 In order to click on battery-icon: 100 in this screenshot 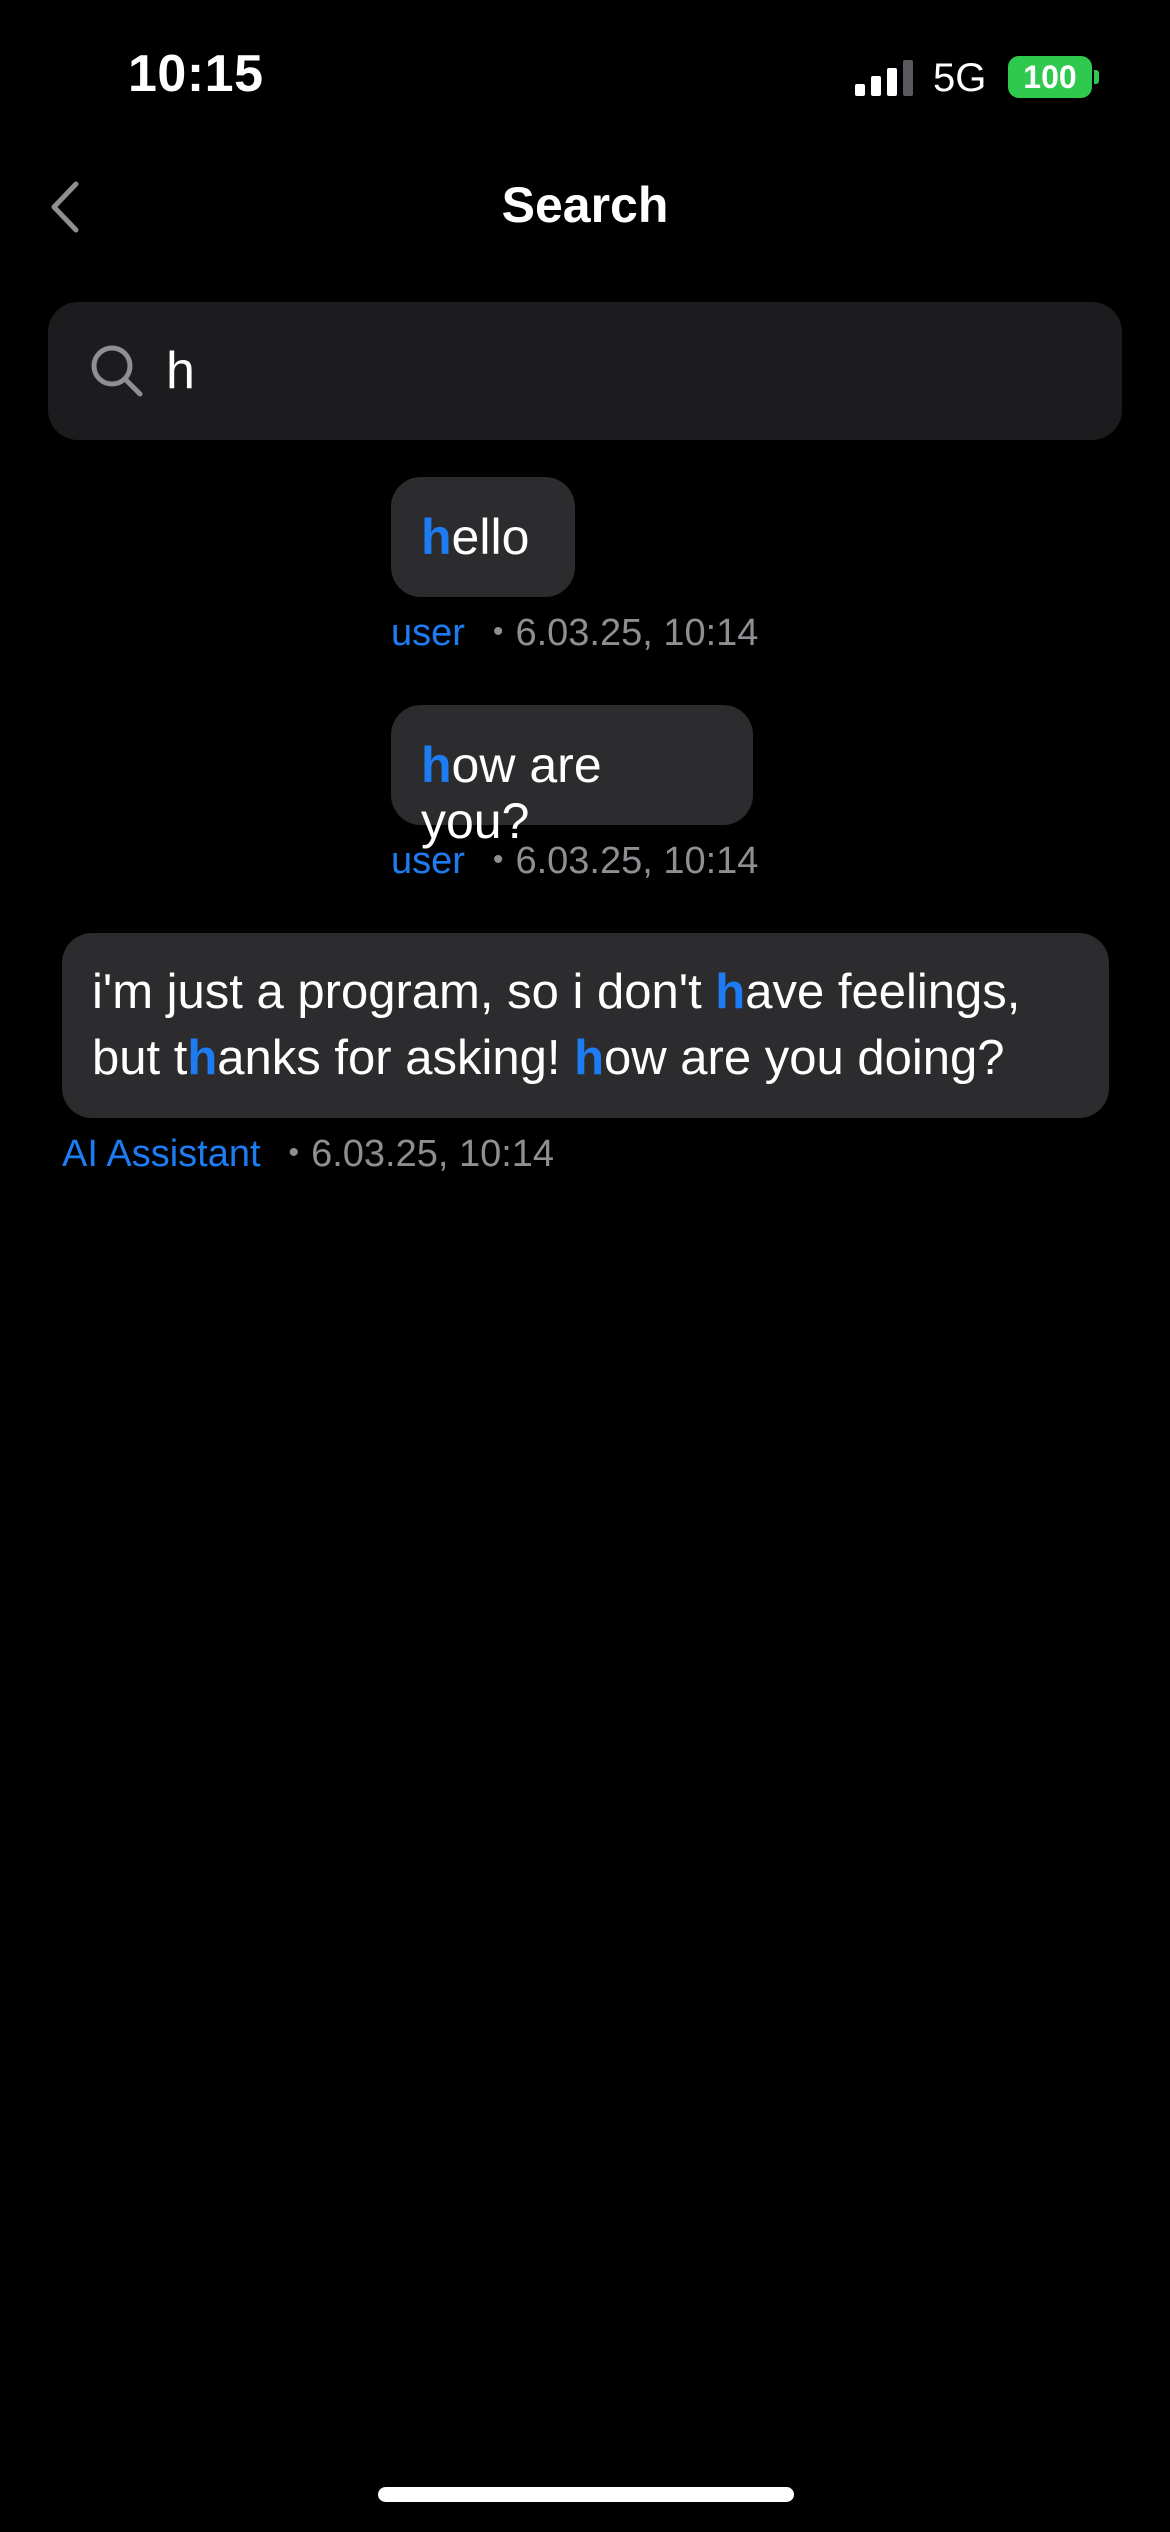, I will do `click(1050, 77)`.